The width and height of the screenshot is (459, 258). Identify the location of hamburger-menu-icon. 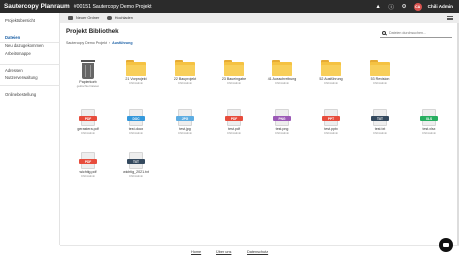
(450, 18).